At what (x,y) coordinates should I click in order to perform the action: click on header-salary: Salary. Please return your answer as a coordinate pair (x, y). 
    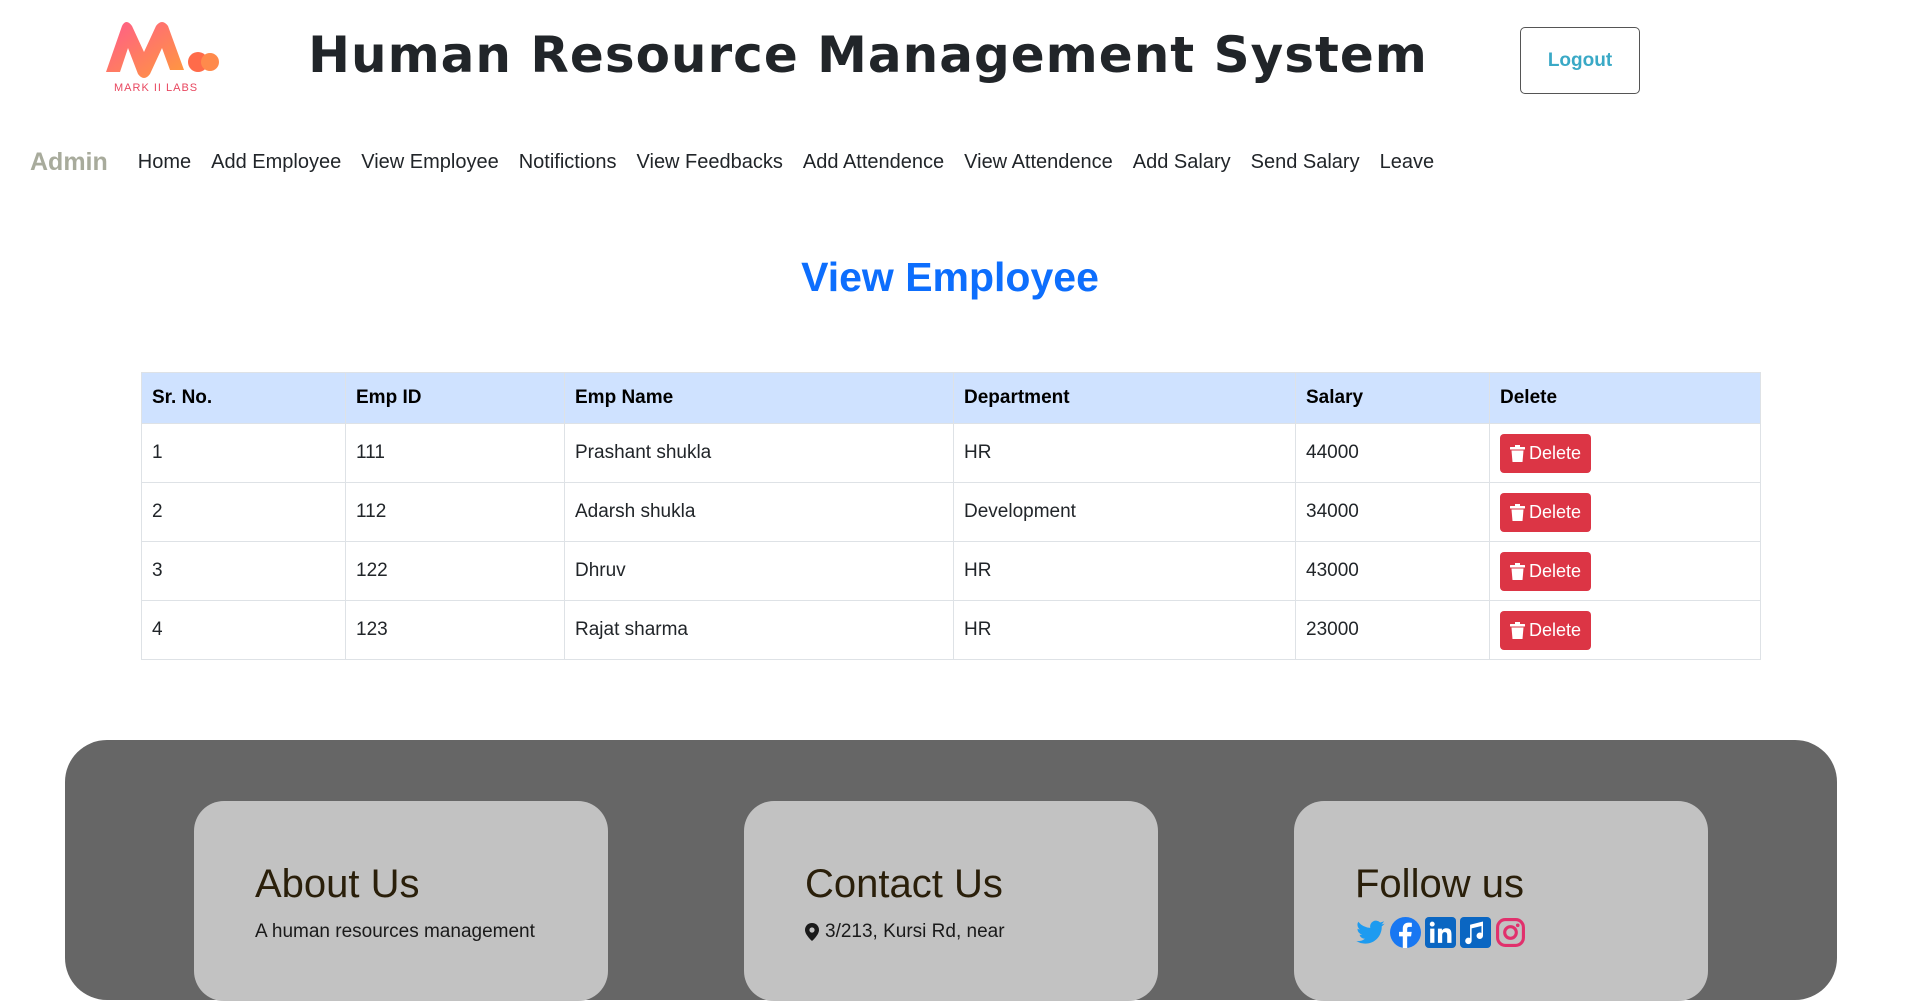
    Looking at the image, I should click on (1392, 398).